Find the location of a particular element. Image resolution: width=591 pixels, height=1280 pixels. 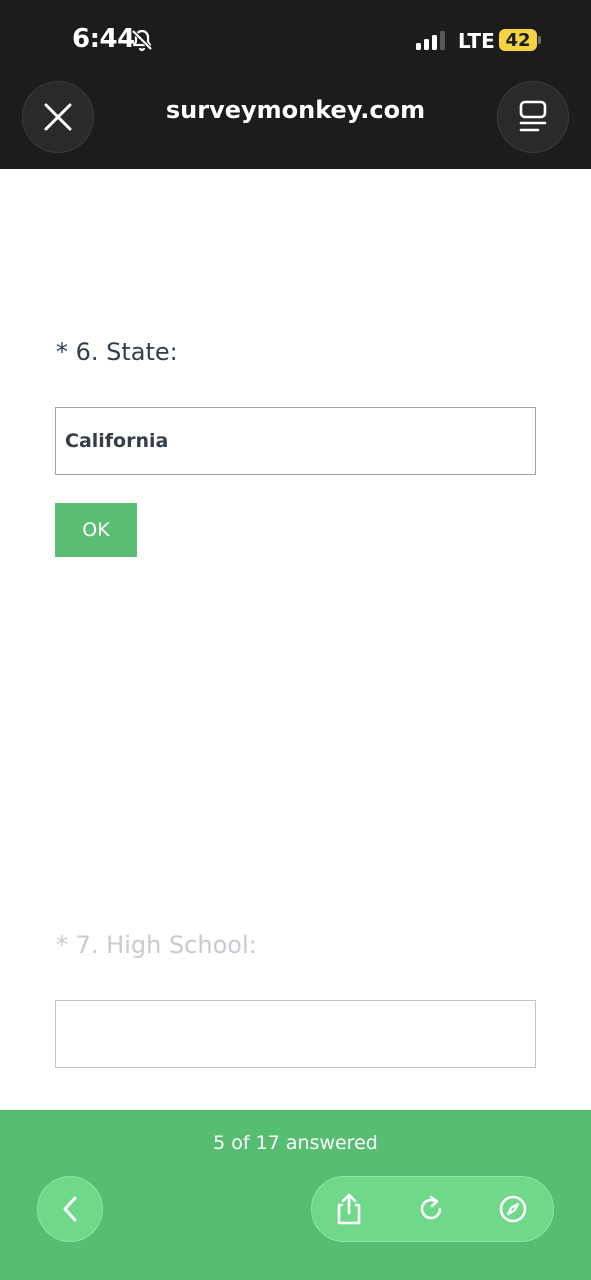

ok-button: OK is located at coordinates (96, 530).